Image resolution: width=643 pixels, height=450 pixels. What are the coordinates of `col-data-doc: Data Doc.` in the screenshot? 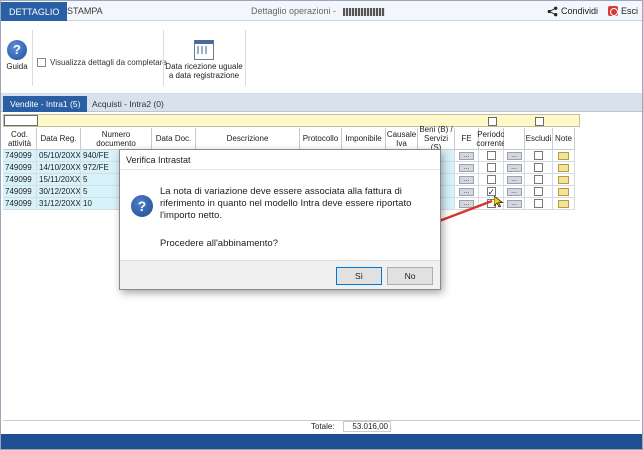 It's located at (174, 139).